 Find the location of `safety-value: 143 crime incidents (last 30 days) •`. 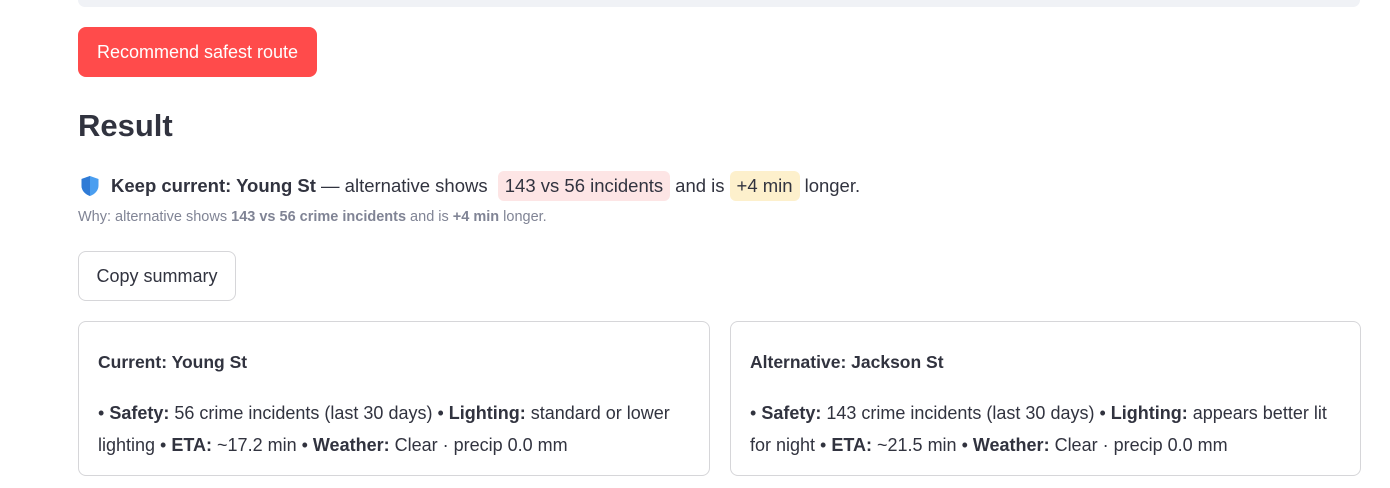

safety-value: 143 crime incidents (last 30 days) • is located at coordinates (966, 413).